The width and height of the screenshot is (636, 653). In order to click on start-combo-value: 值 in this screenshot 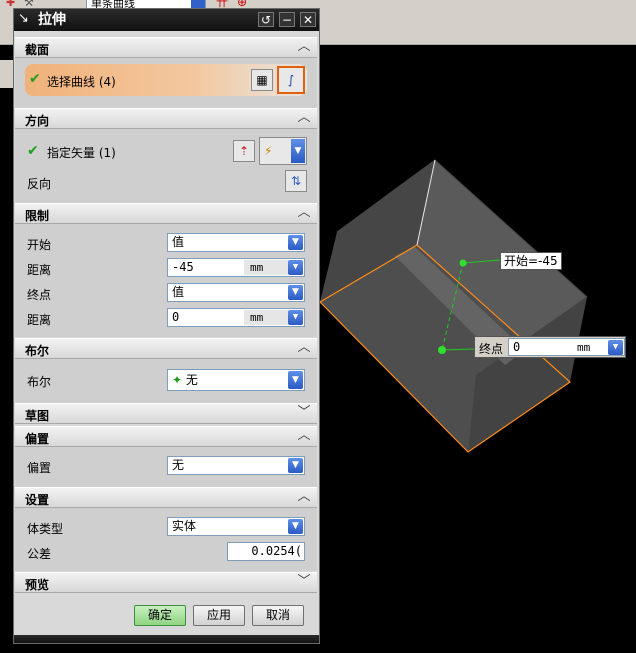, I will do `click(178, 242)`.